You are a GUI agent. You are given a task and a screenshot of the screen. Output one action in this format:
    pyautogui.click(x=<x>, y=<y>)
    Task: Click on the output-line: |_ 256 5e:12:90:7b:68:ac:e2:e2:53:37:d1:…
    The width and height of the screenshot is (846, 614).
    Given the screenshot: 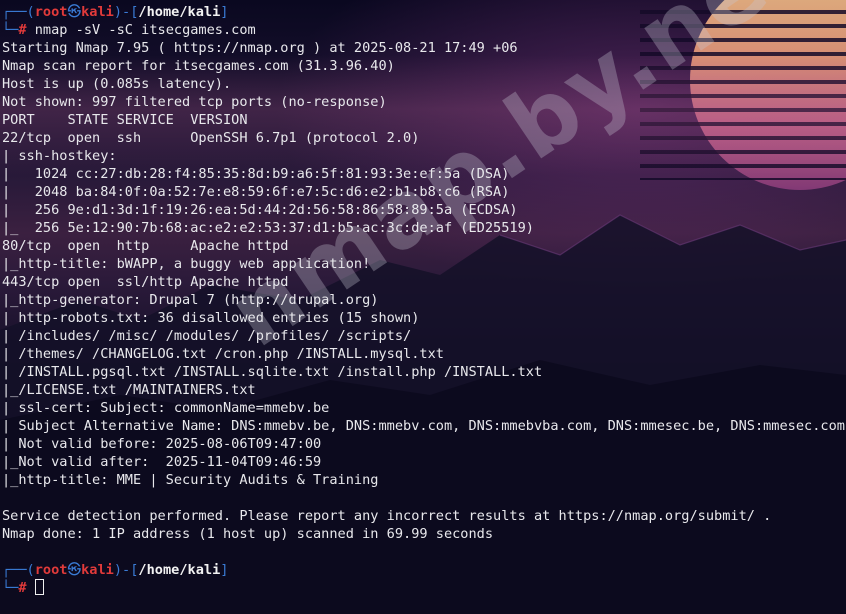 What is the action you would take?
    pyautogui.click(x=268, y=228)
    